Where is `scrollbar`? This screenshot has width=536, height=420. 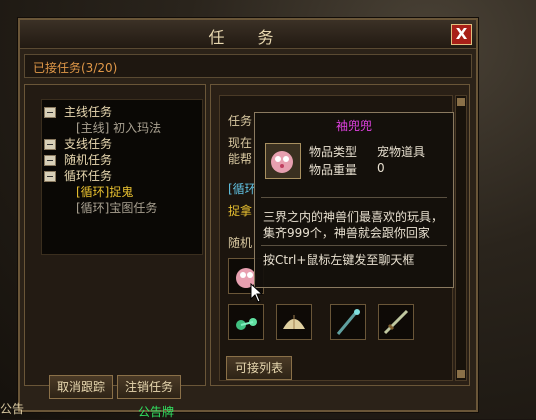
scrollbar is located at coordinates (461, 238).